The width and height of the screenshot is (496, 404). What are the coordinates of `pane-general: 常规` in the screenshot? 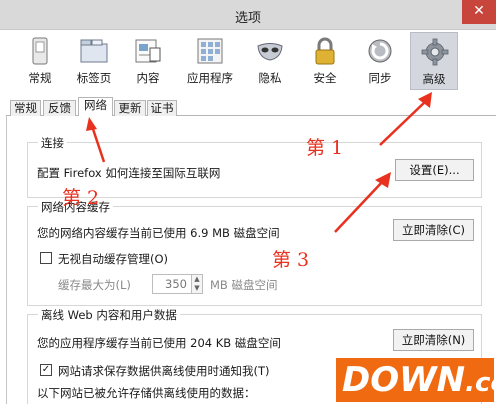 It's located at (40, 61).